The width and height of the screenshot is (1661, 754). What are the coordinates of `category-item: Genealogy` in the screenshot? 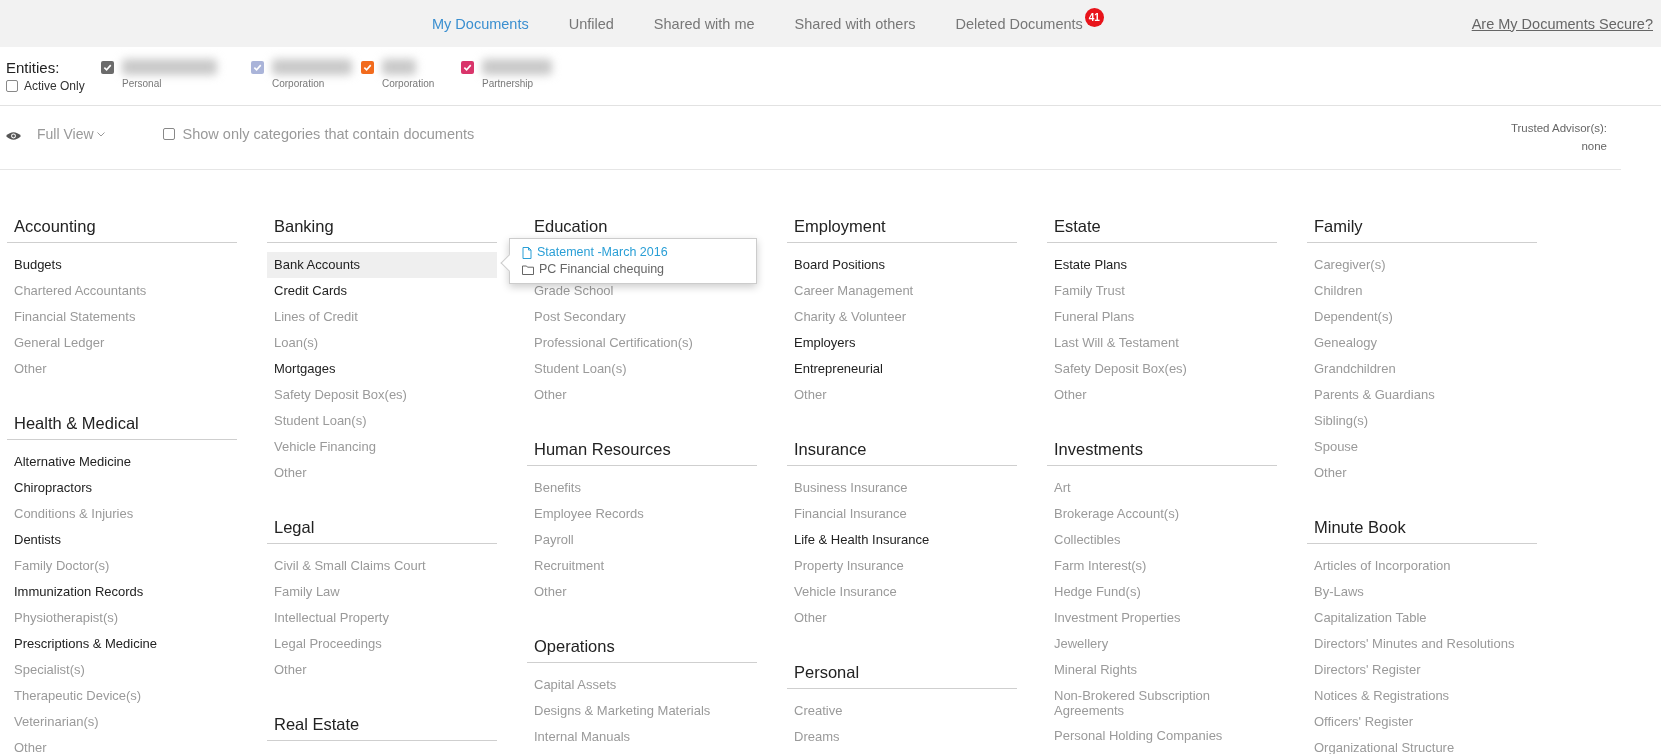 It's located at (1422, 343).